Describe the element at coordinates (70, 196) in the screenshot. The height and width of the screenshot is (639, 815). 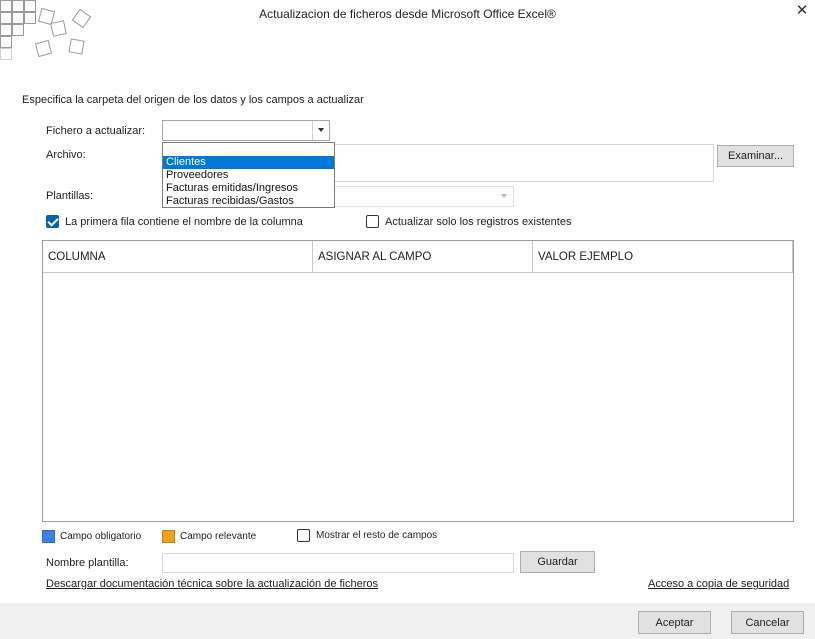
I see `plantillas-label: Plantillas:` at that location.